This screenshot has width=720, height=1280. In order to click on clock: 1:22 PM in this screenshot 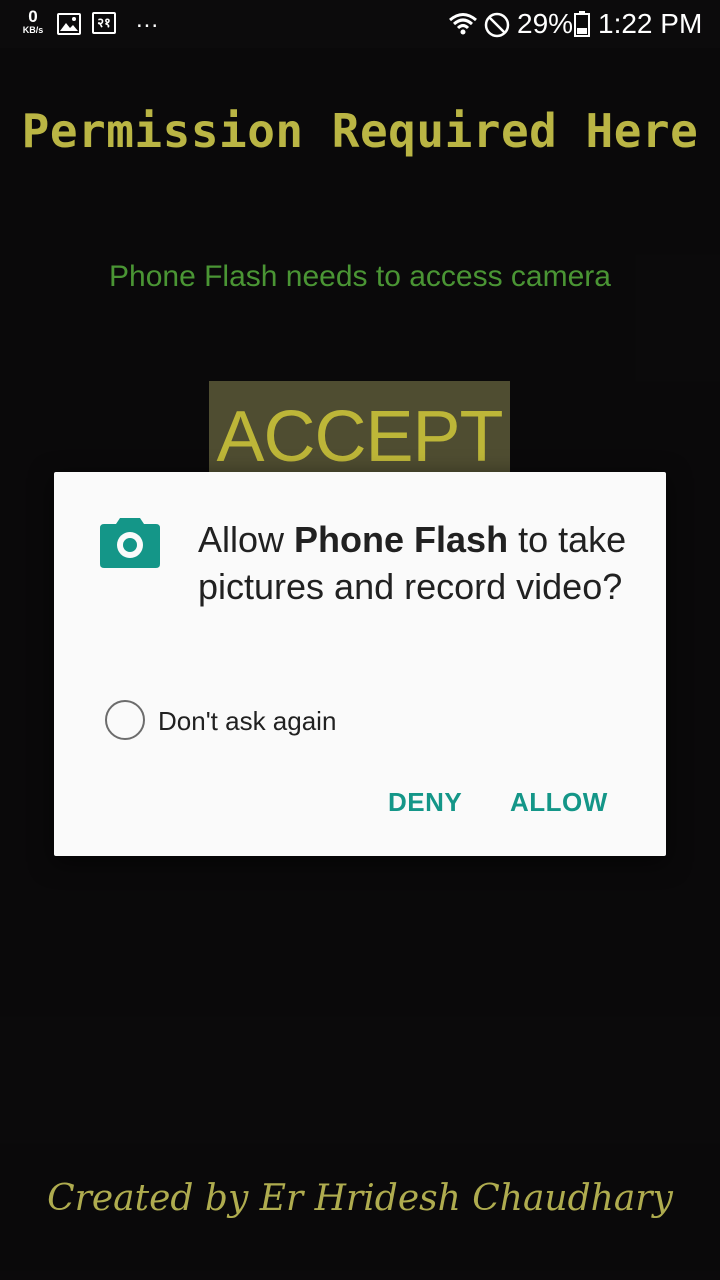, I will do `click(650, 23)`.